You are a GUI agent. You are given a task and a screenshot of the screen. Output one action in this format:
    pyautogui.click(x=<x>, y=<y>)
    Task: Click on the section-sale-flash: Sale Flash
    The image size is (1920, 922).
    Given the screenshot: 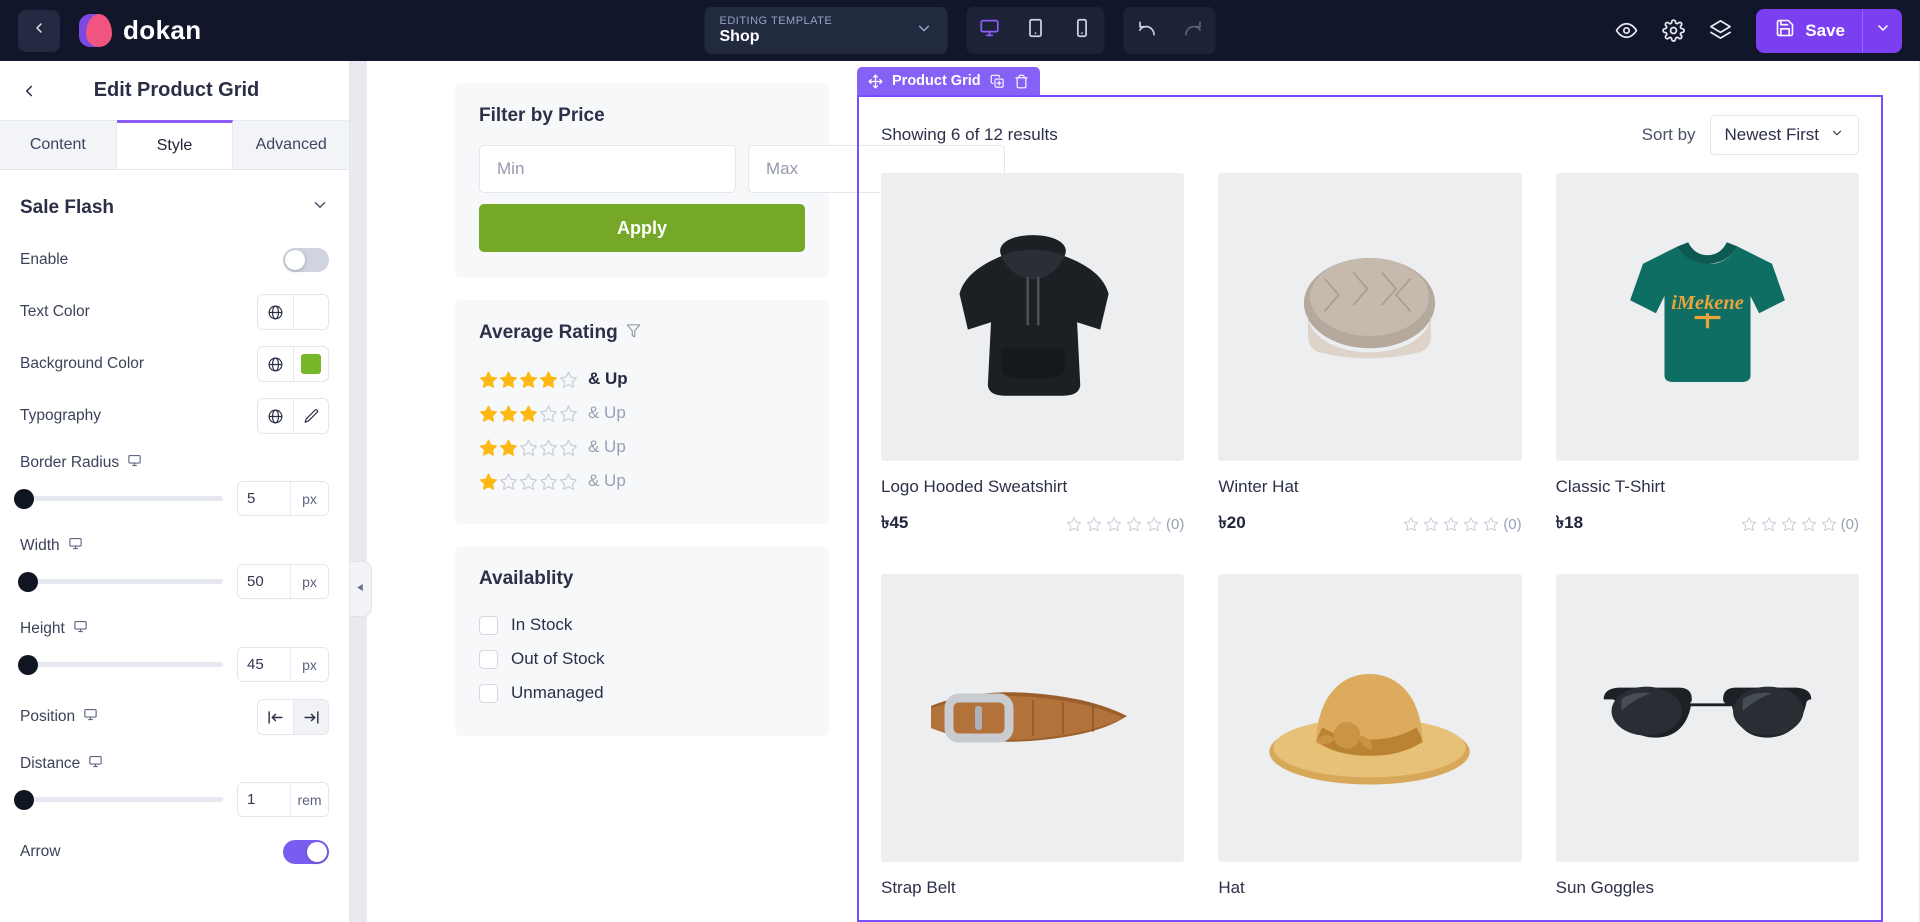 What is the action you would take?
    pyautogui.click(x=174, y=203)
    